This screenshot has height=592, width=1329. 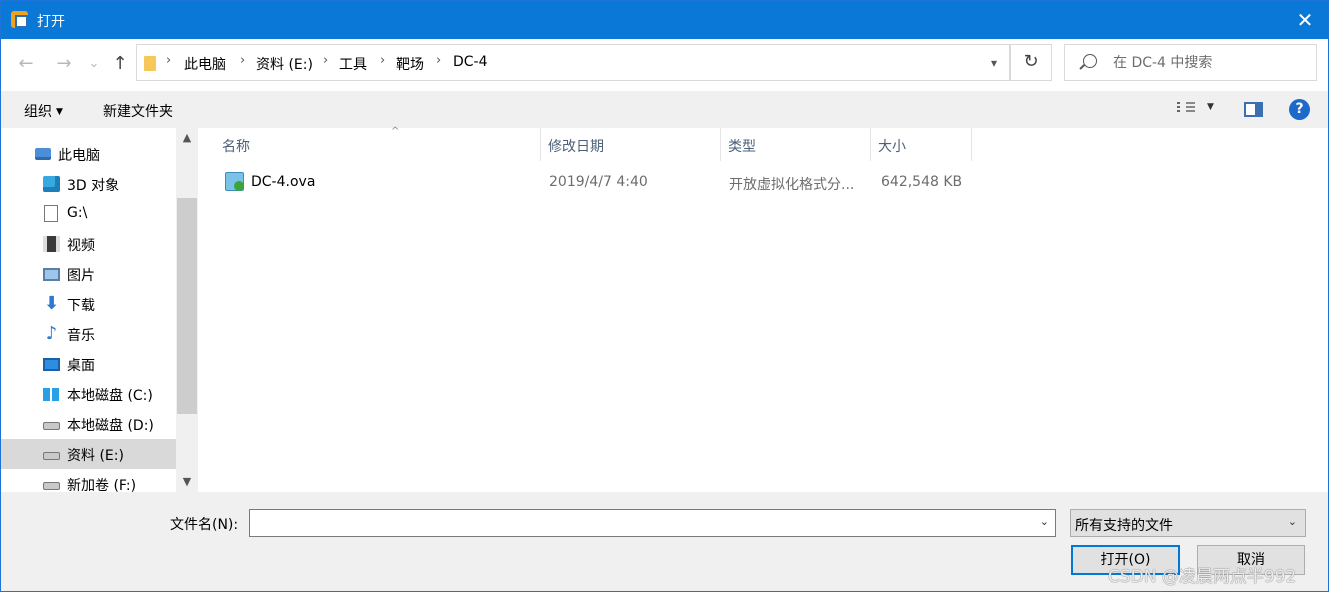 What do you see at coordinates (81, 276) in the screenshot?
I see `tree-item-label: 图片` at bounding box center [81, 276].